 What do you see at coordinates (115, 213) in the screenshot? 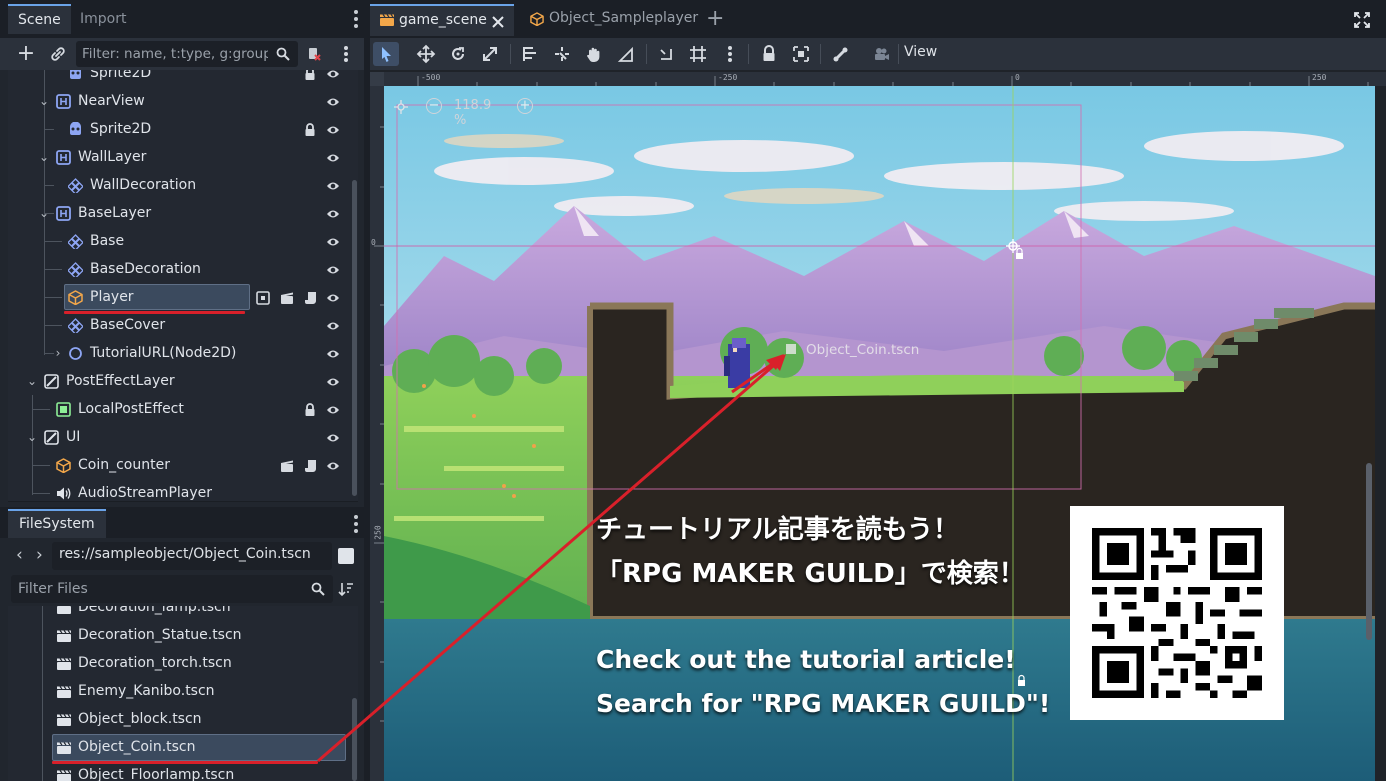
I see `tree-node-label: BaseLayer` at bounding box center [115, 213].